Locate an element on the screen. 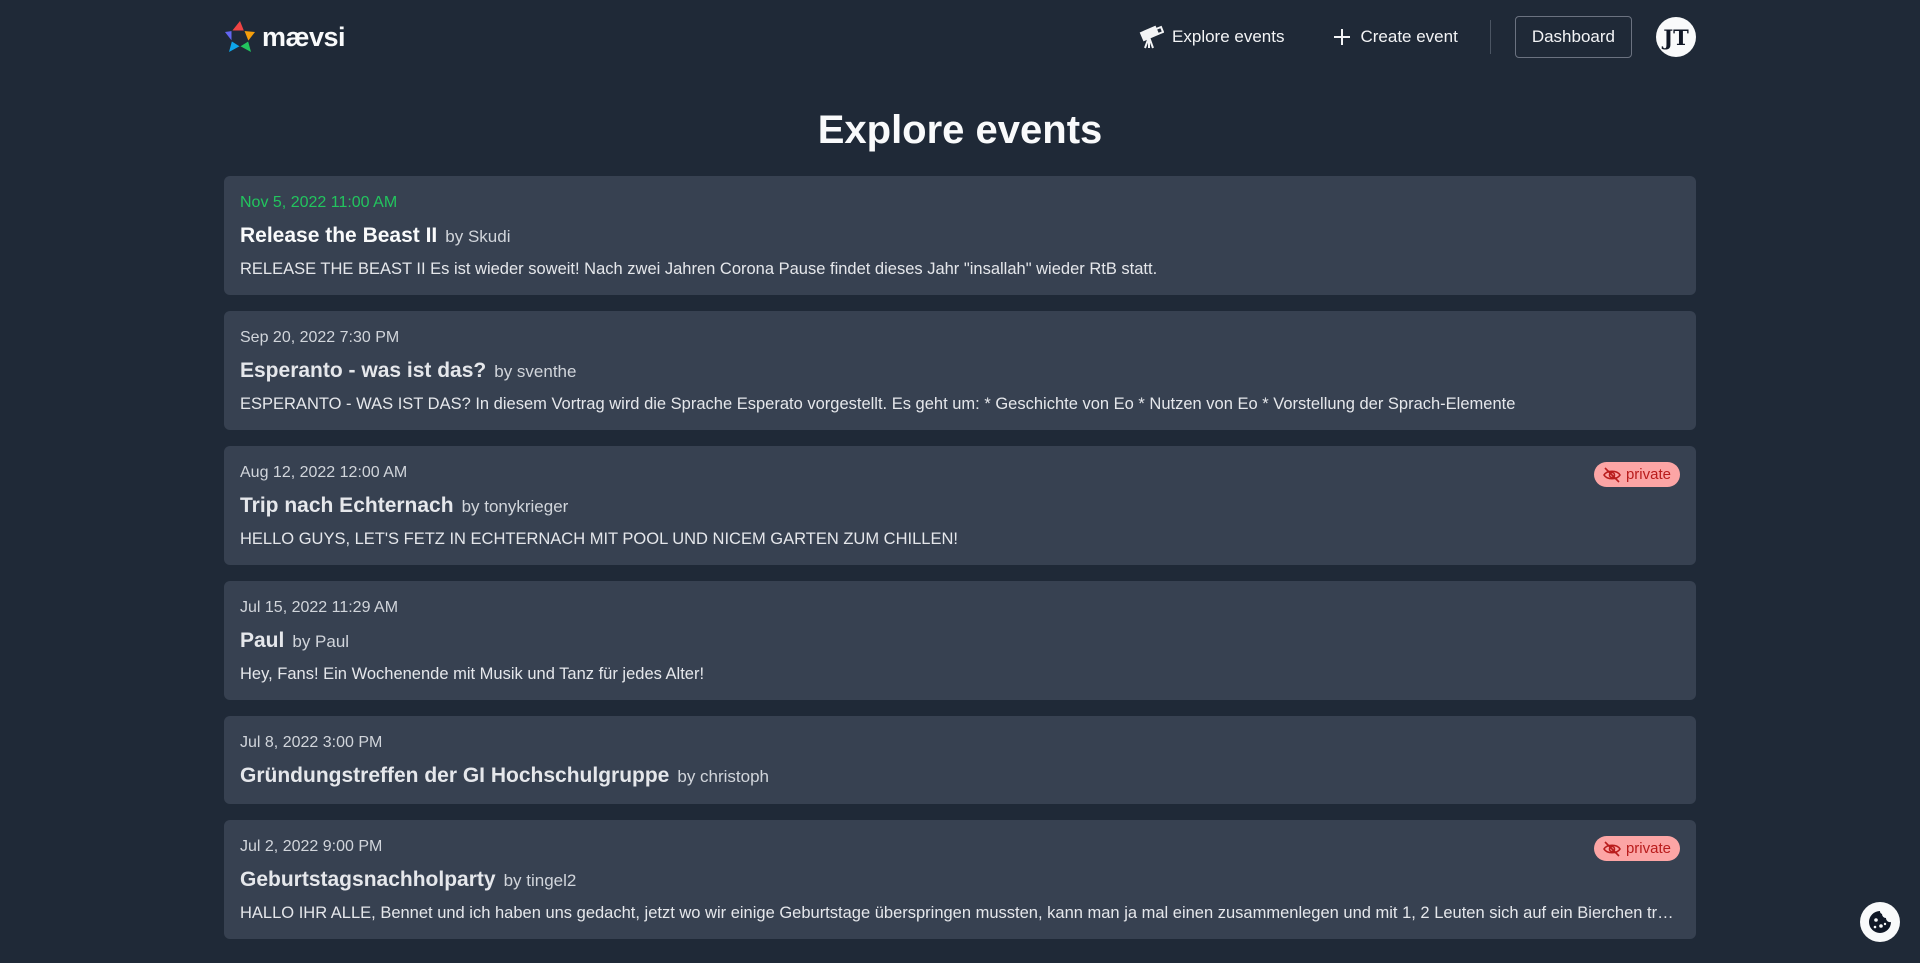 This screenshot has height=963, width=1920. event-title-row: Trip nach Echternach by tonykrieger is located at coordinates (960, 506).